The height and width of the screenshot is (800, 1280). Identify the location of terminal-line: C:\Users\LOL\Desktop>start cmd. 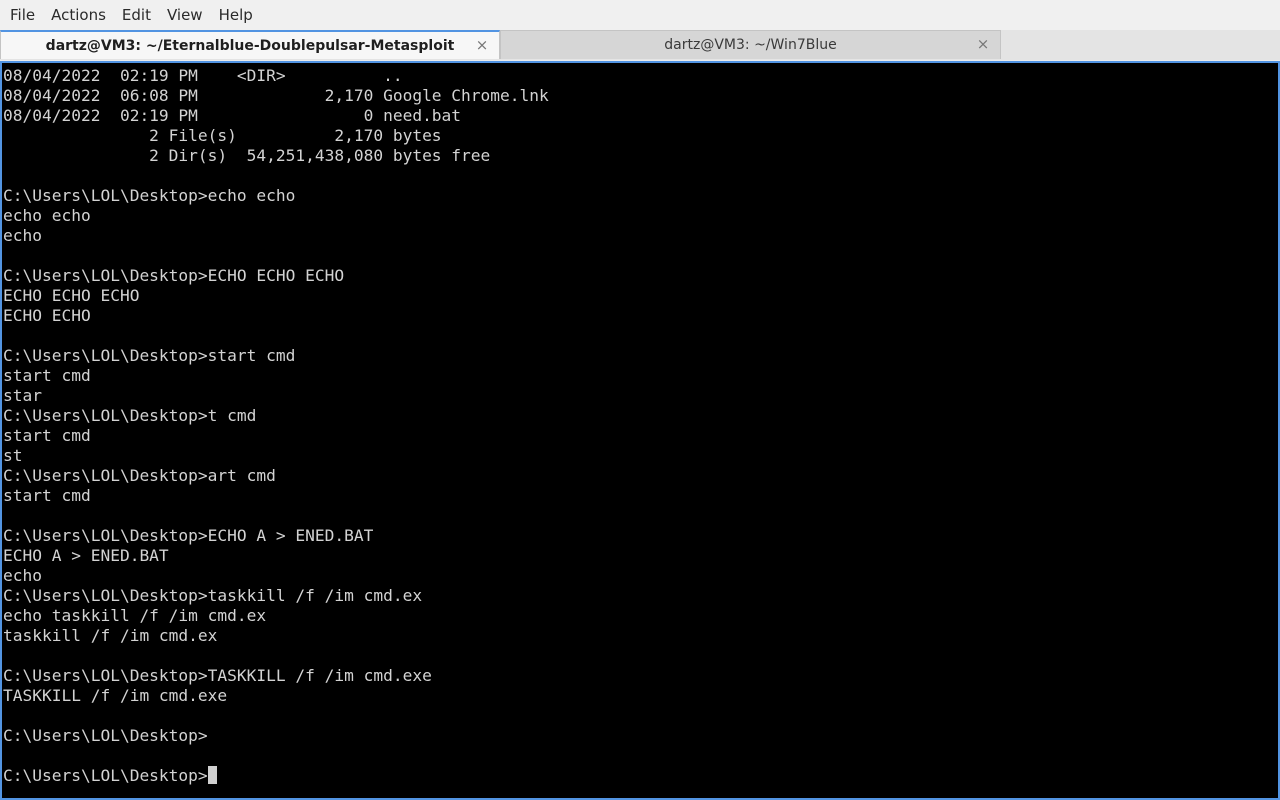
(149, 355).